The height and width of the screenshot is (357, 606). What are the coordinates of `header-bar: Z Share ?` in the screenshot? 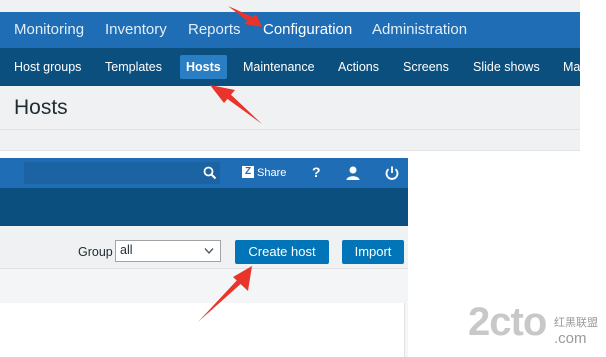 It's located at (204, 173).